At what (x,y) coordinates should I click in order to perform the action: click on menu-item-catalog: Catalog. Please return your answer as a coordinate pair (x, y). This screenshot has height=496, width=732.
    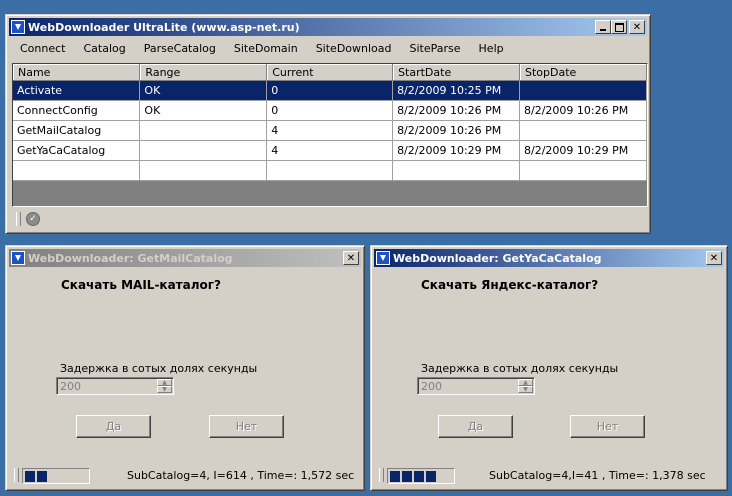
    Looking at the image, I should click on (104, 48).